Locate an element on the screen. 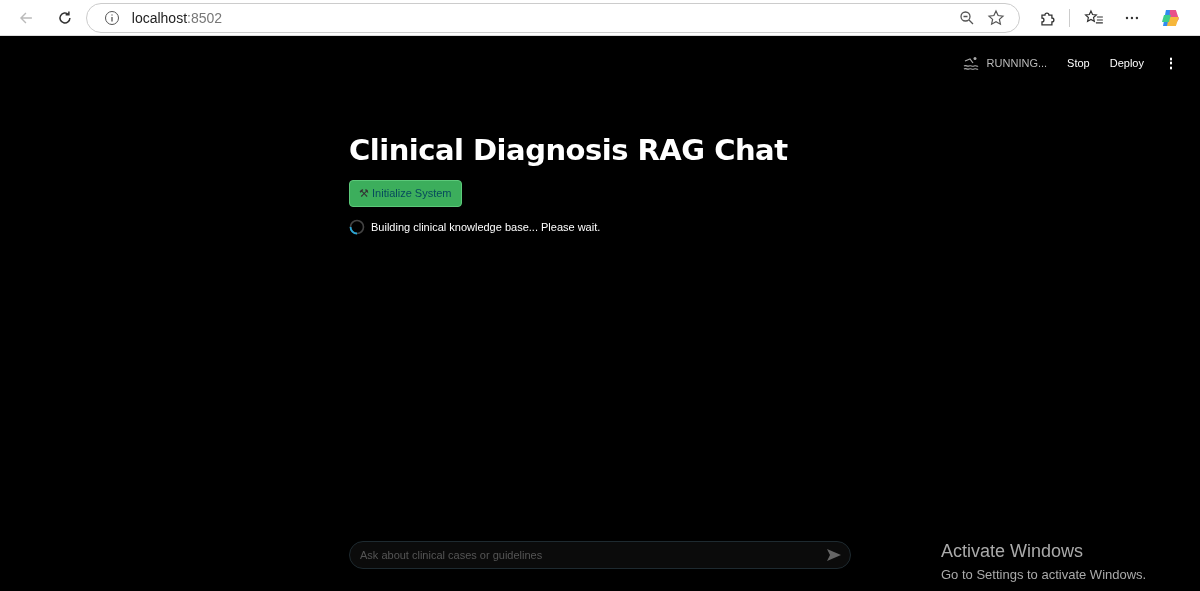  menu-button: ⋮ is located at coordinates (1171, 63).